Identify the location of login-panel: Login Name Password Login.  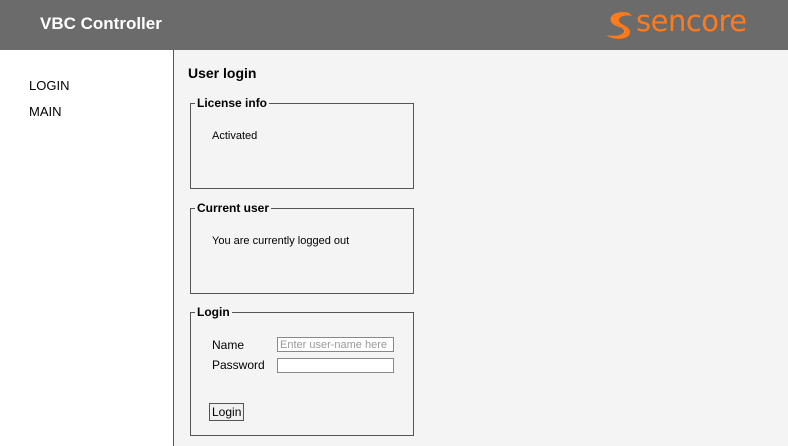
(302, 370).